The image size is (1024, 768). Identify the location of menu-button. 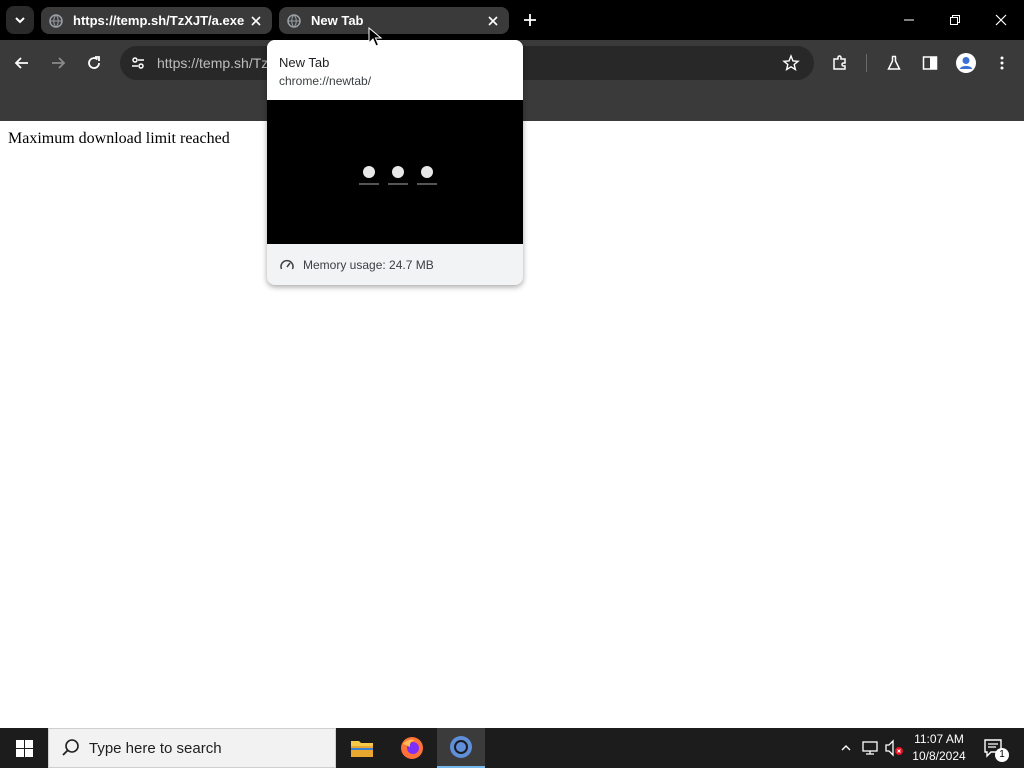
(1002, 63).